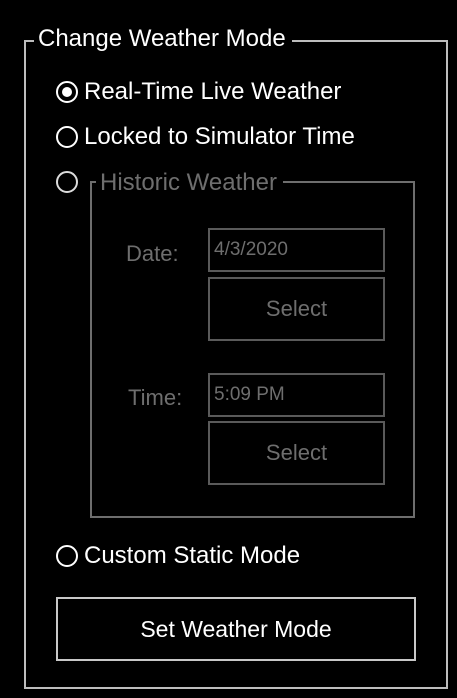 The image size is (457, 698). Describe the element at coordinates (152, 253) in the screenshot. I see `date-label: Date:` at that location.